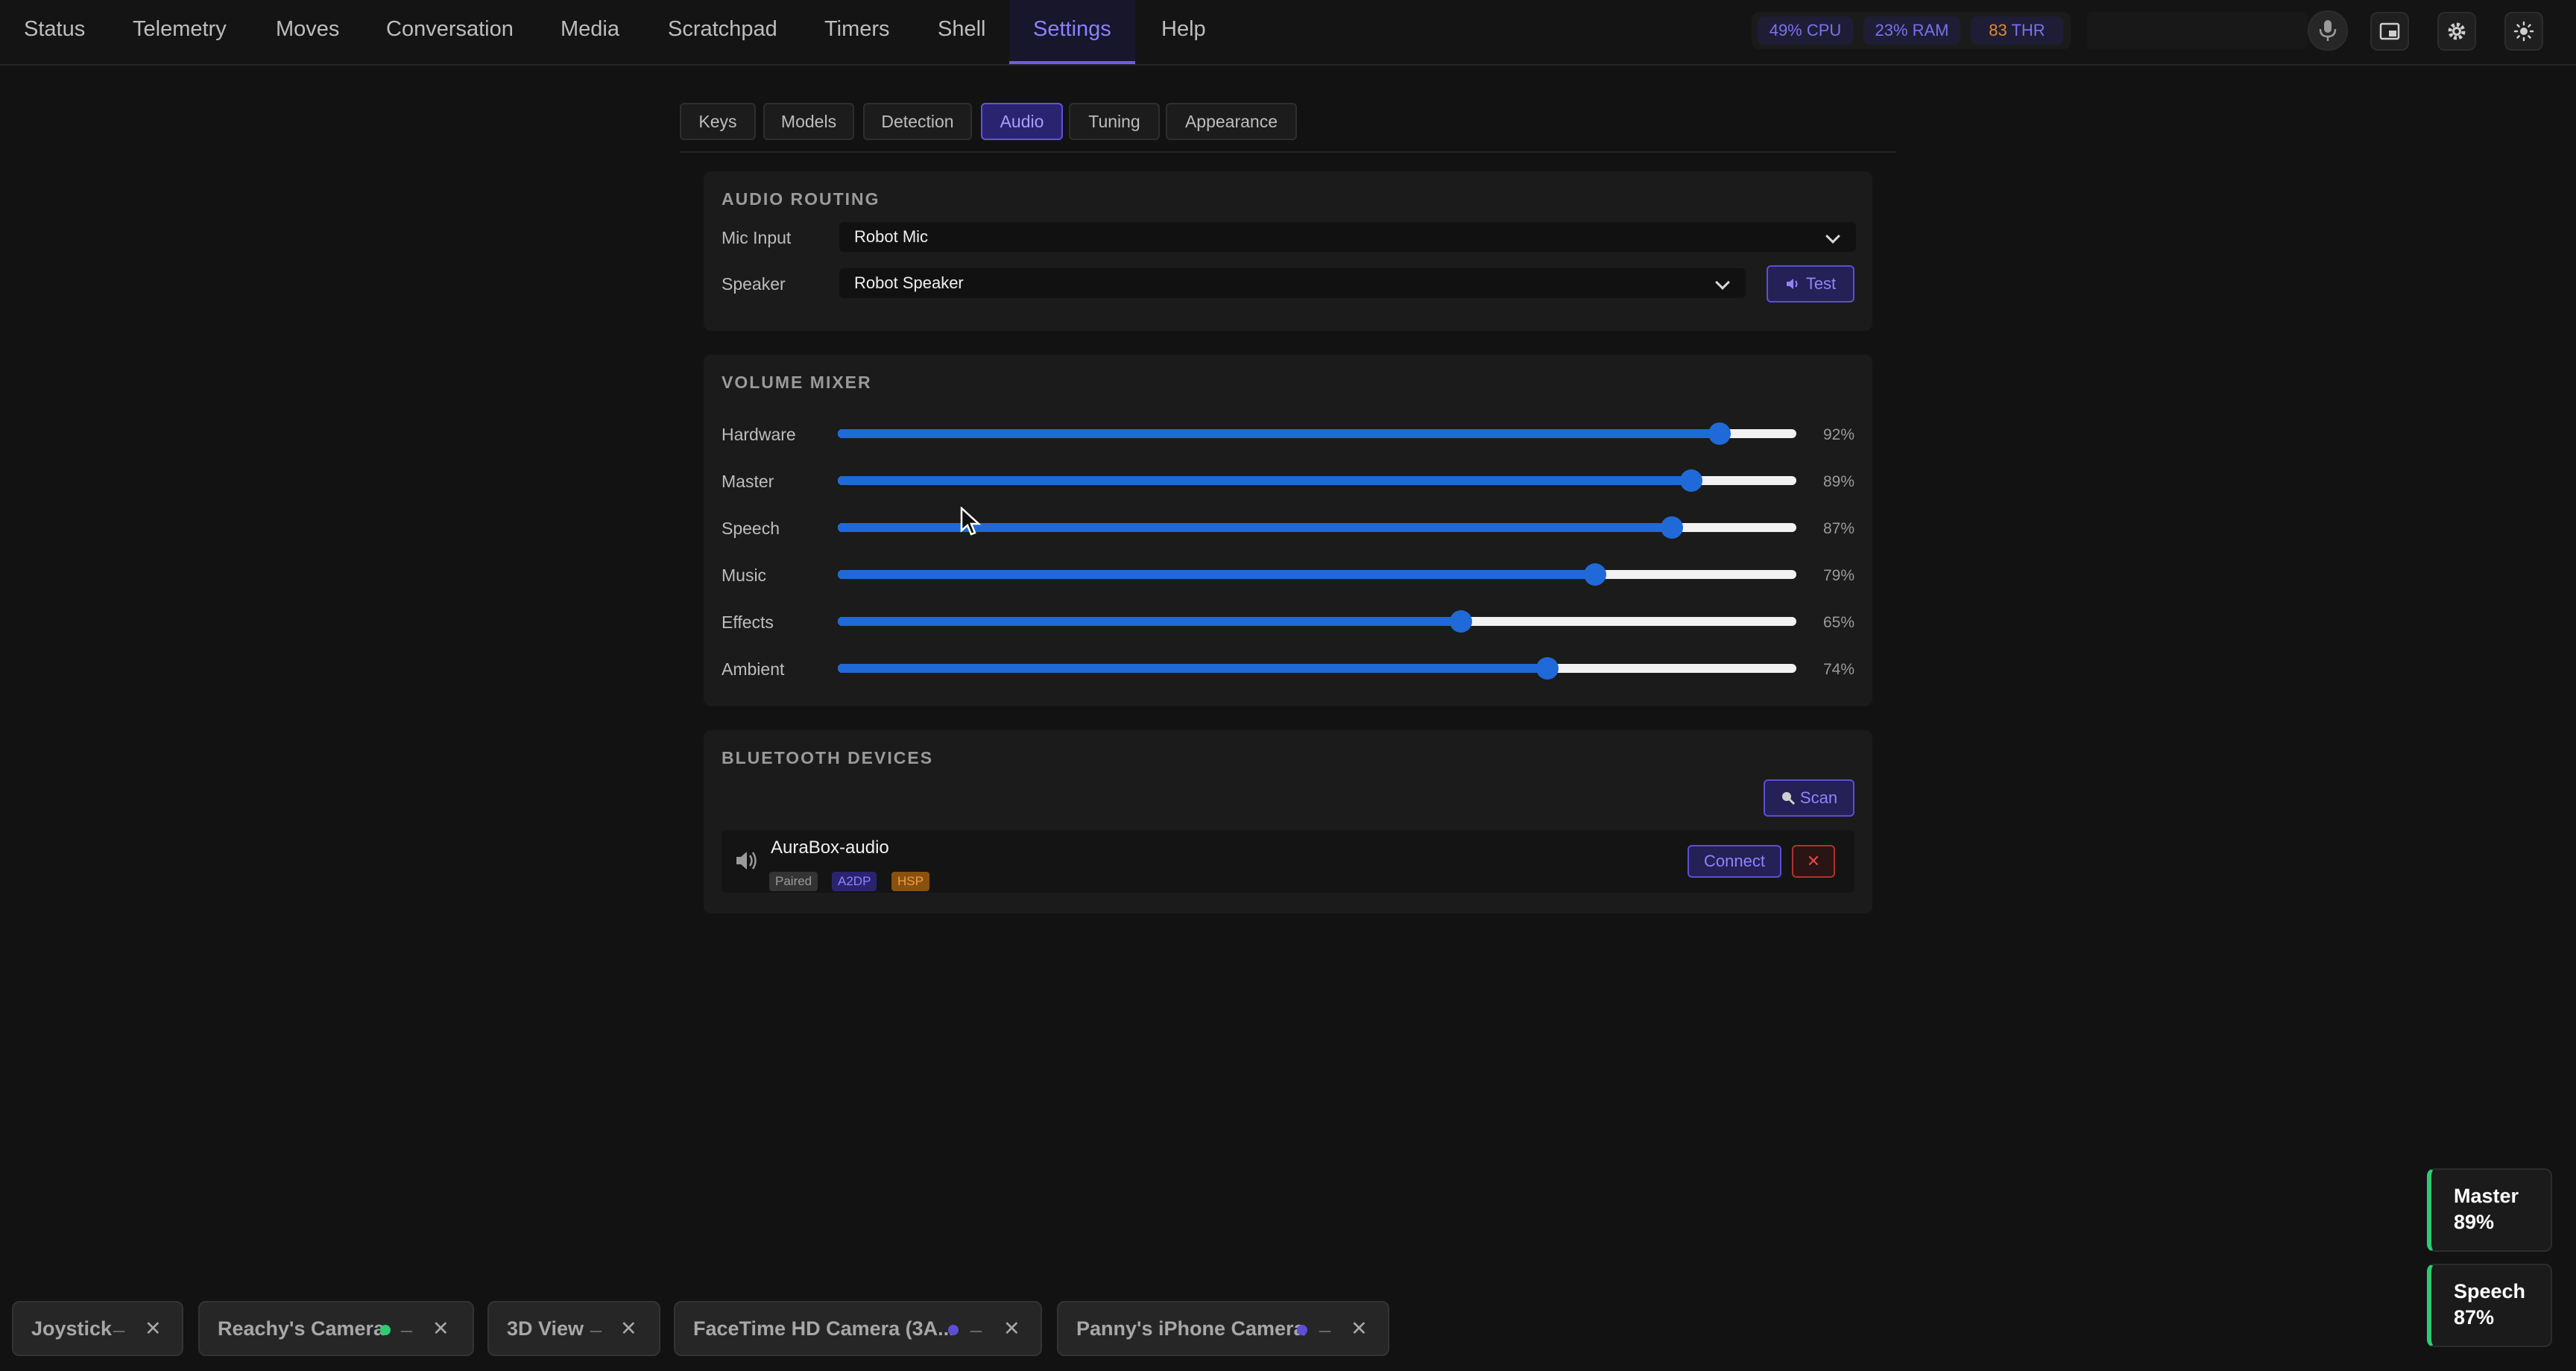 This screenshot has height=1371, width=2576. I want to click on panel-title: AUDIO ROUTING, so click(801, 199).